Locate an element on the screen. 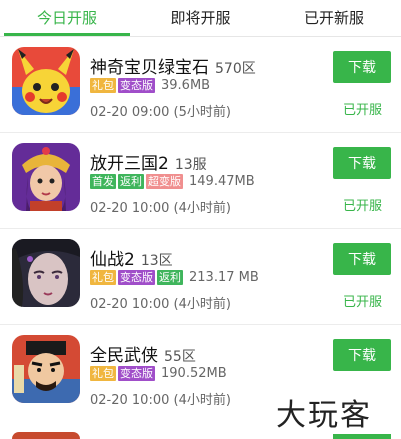 The width and height of the screenshot is (401, 439). game-title: 仙战2 13区 is located at coordinates (131, 257).